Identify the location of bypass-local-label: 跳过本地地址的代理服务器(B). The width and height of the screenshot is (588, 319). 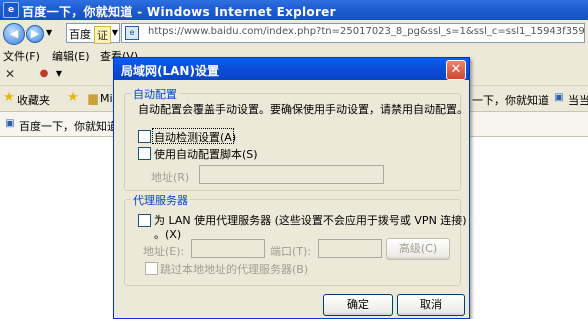
(234, 269).